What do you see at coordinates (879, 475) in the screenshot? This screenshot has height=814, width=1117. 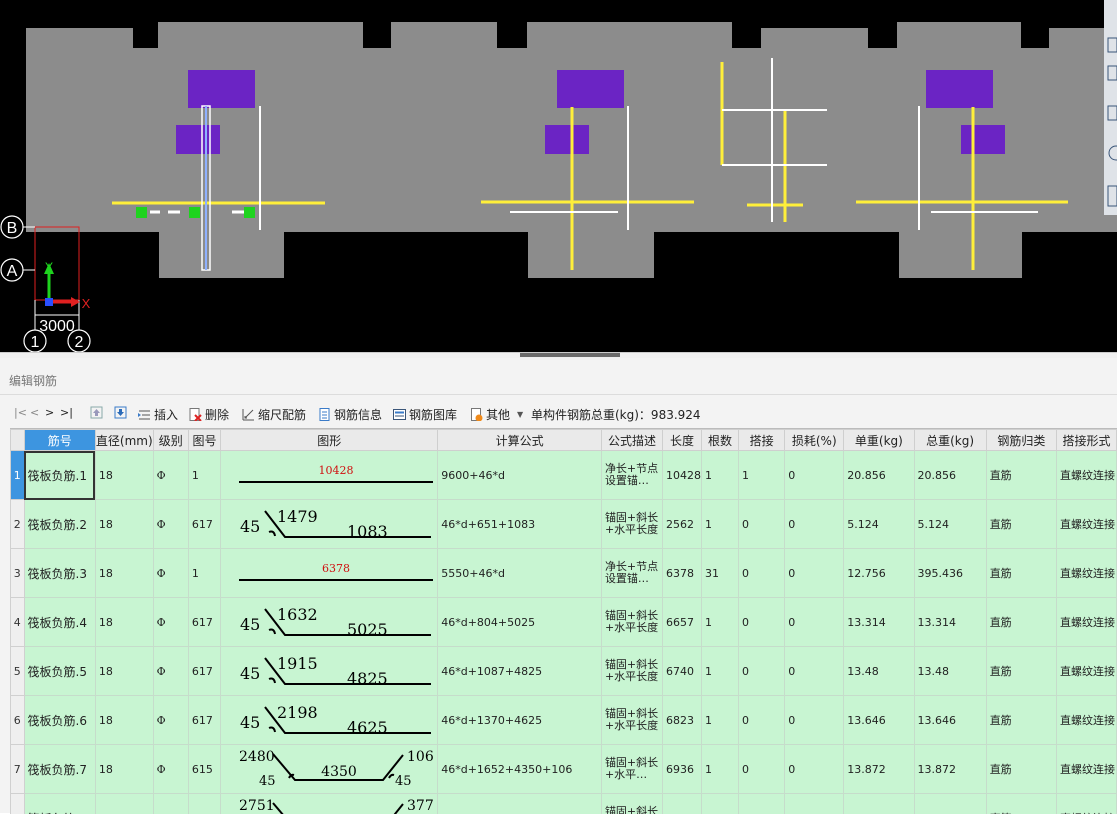 I see `unit-weight-cell: 20.856` at bounding box center [879, 475].